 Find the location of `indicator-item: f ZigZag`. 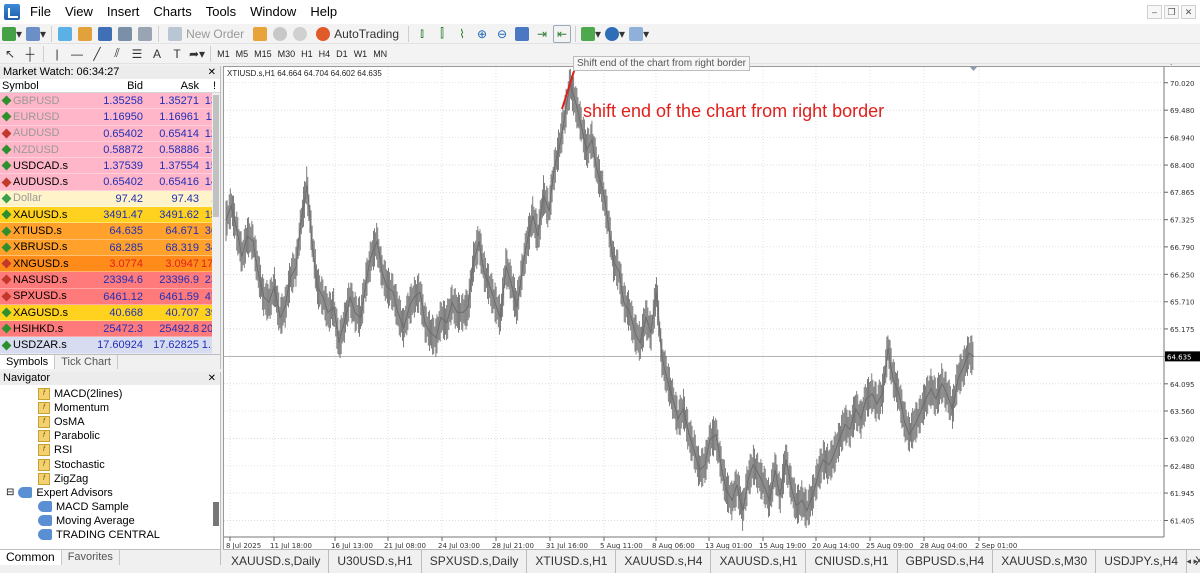

indicator-item: f ZigZag is located at coordinates (110, 479).